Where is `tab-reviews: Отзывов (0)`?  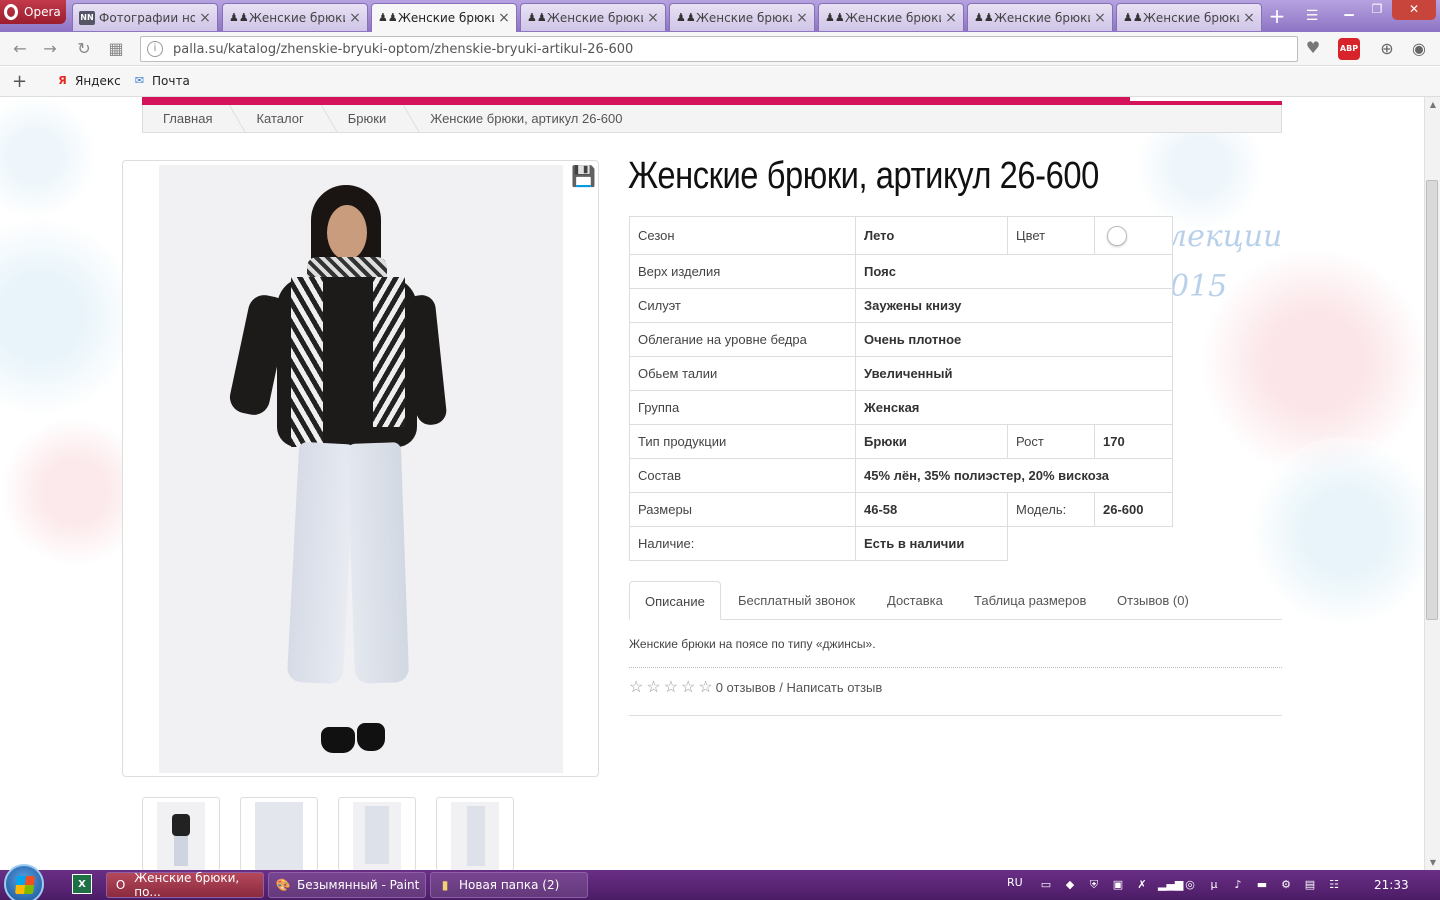 tab-reviews: Отзывов (0) is located at coordinates (1153, 600).